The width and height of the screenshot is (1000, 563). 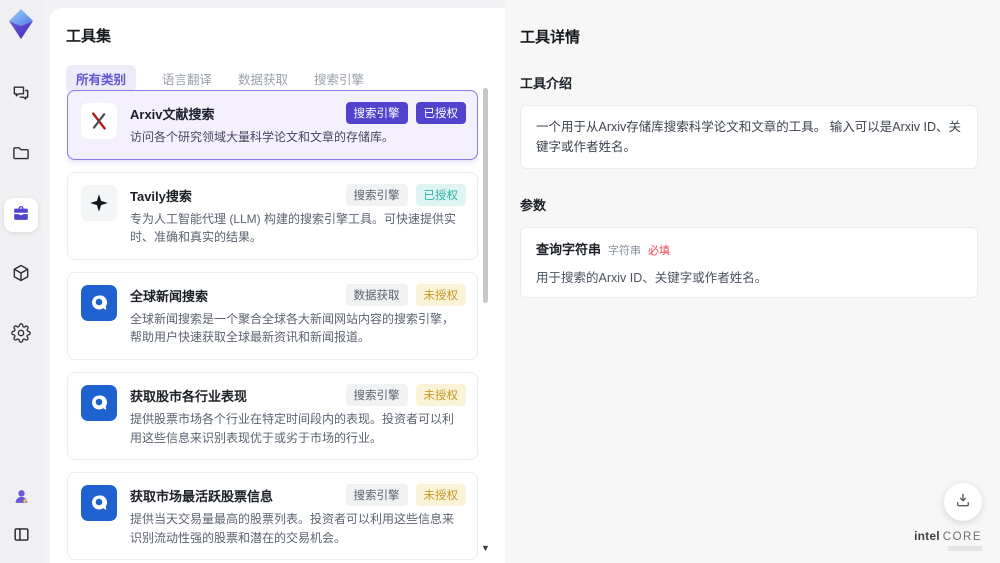 What do you see at coordinates (21, 24) in the screenshot?
I see `app-logo-icon` at bounding box center [21, 24].